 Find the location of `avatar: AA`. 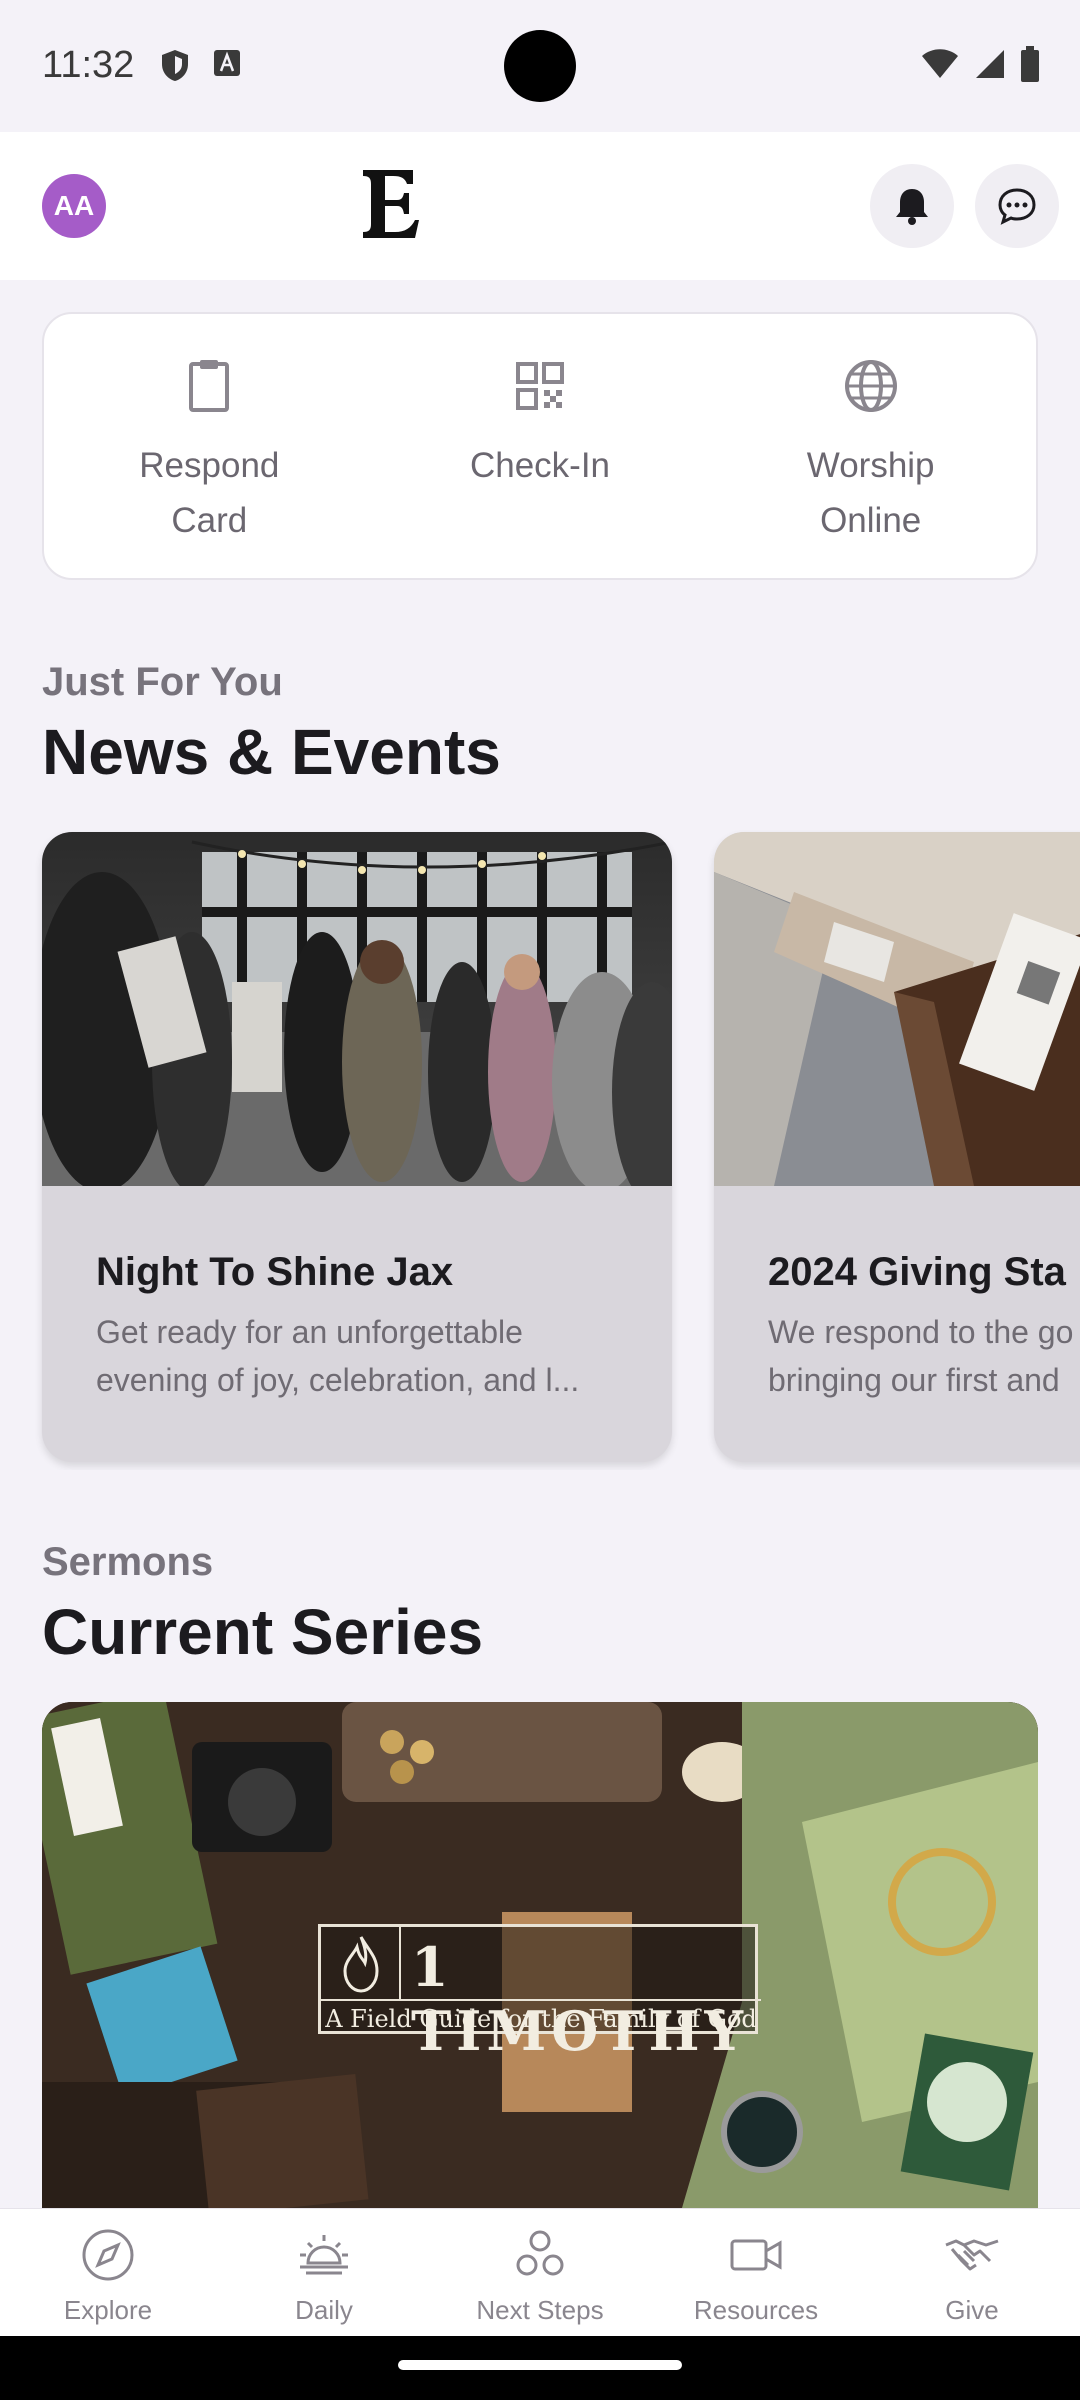

avatar: AA is located at coordinates (74, 206).